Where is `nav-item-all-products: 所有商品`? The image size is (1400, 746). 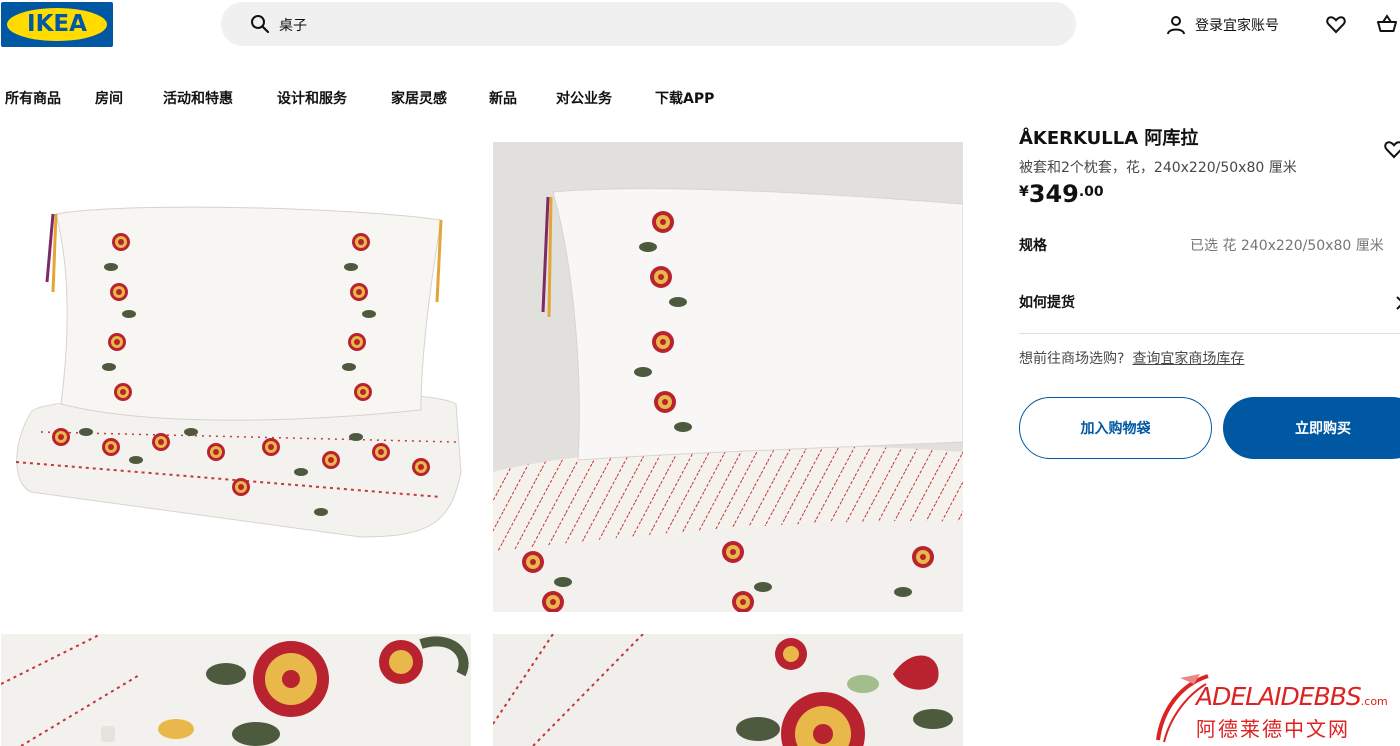 nav-item-all-products: 所有商品 is located at coordinates (33, 98).